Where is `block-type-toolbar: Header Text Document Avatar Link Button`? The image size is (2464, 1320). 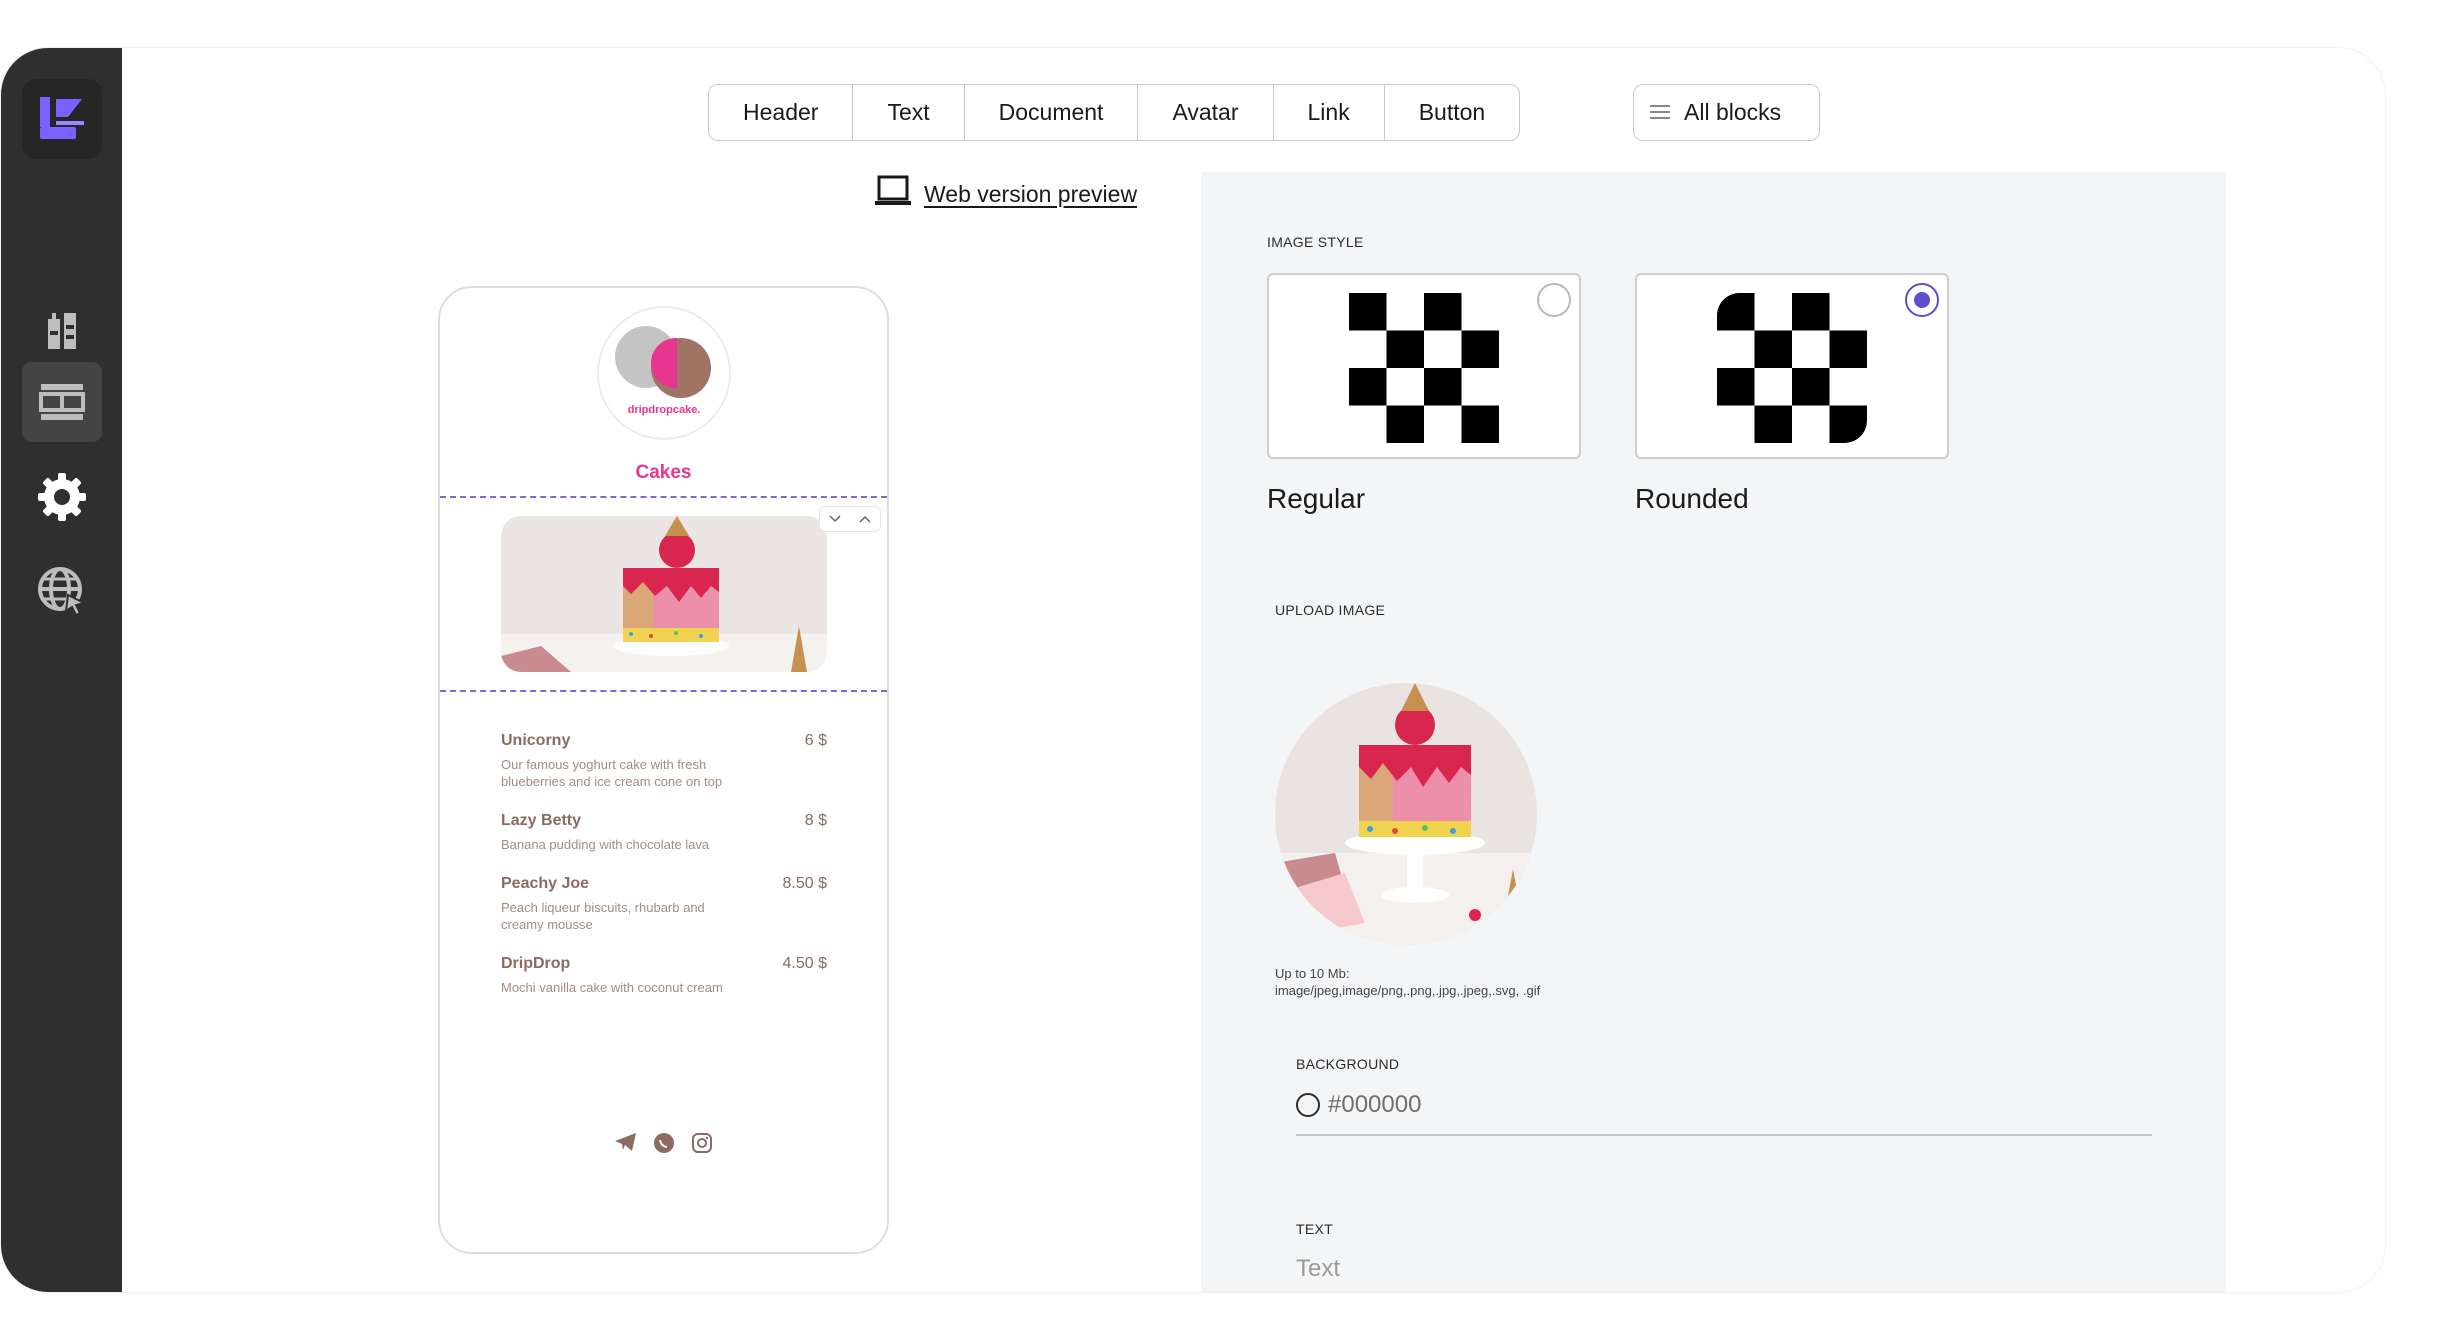 block-type-toolbar: Header Text Document Avatar Link Button is located at coordinates (1114, 112).